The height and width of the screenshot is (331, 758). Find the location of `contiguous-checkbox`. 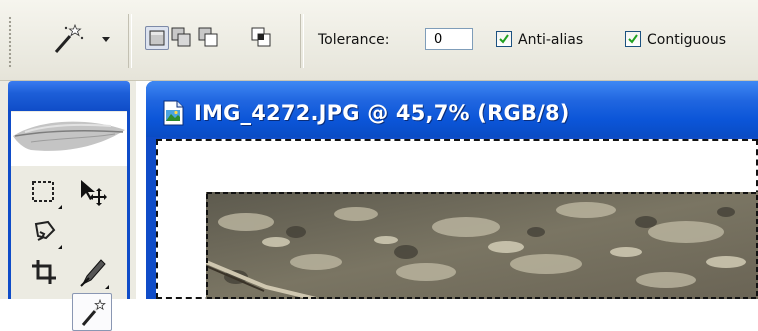

contiguous-checkbox is located at coordinates (633, 39).